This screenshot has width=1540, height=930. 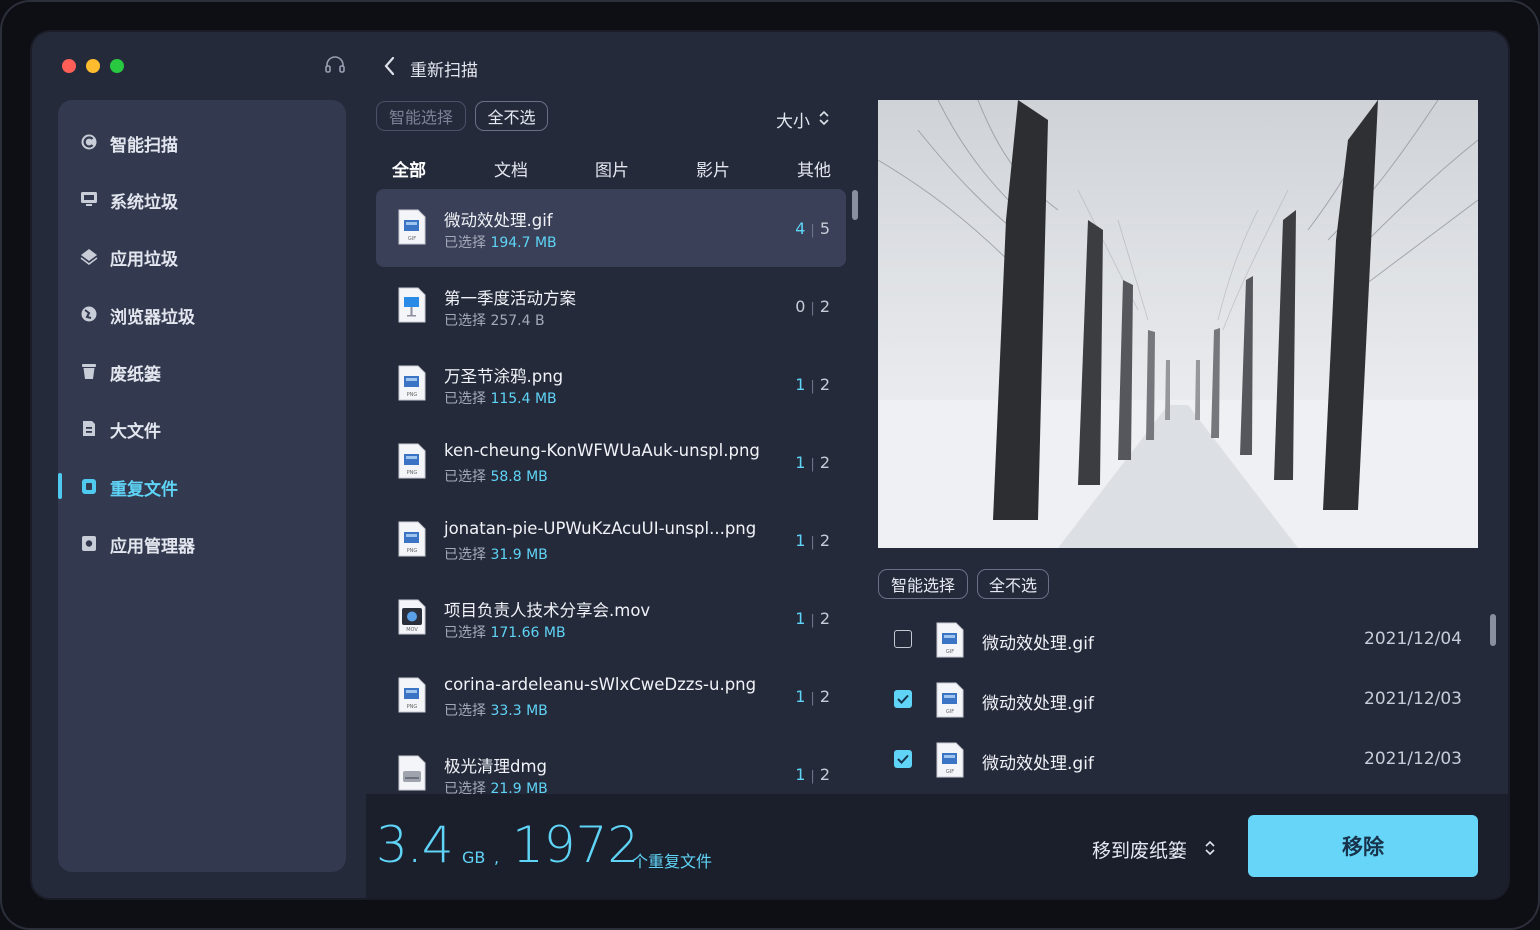 What do you see at coordinates (504, 376) in the screenshot?
I see `file-name: 万圣节涂鸦.png` at bounding box center [504, 376].